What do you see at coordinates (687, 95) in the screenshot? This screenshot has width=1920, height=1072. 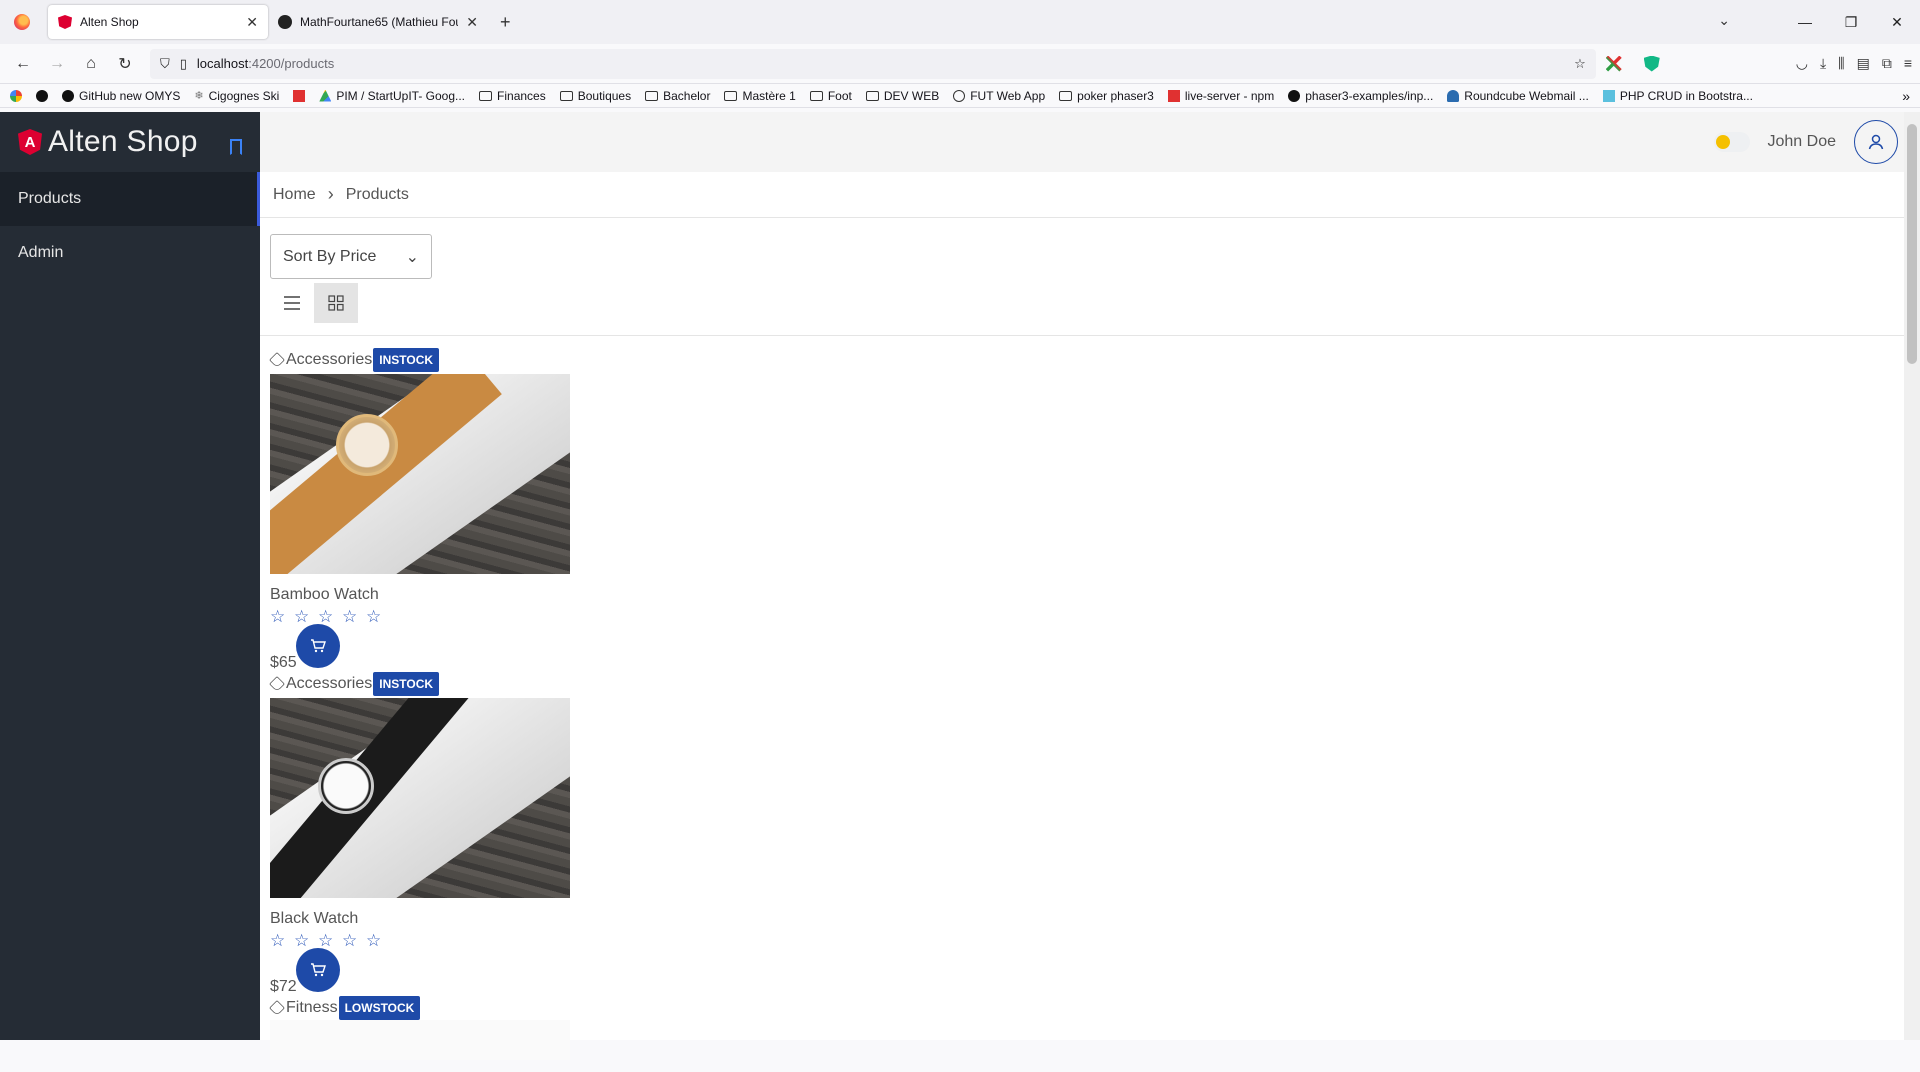 I see `bookmark-label: Bachelor` at bounding box center [687, 95].